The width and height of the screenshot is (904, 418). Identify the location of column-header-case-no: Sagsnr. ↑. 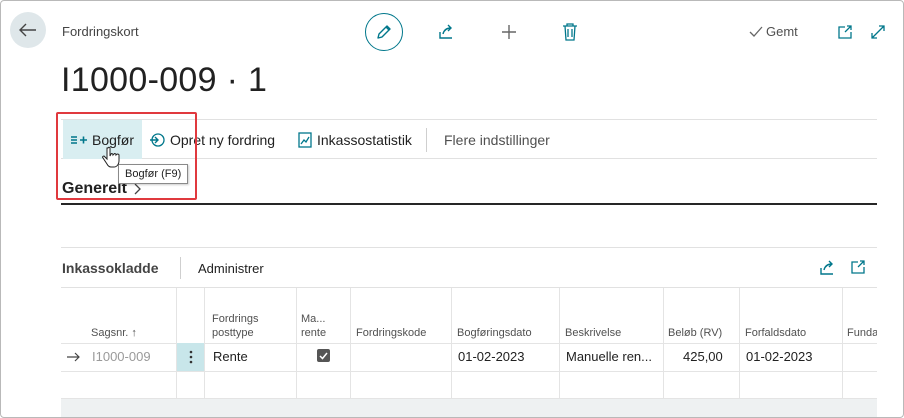
(114, 316).